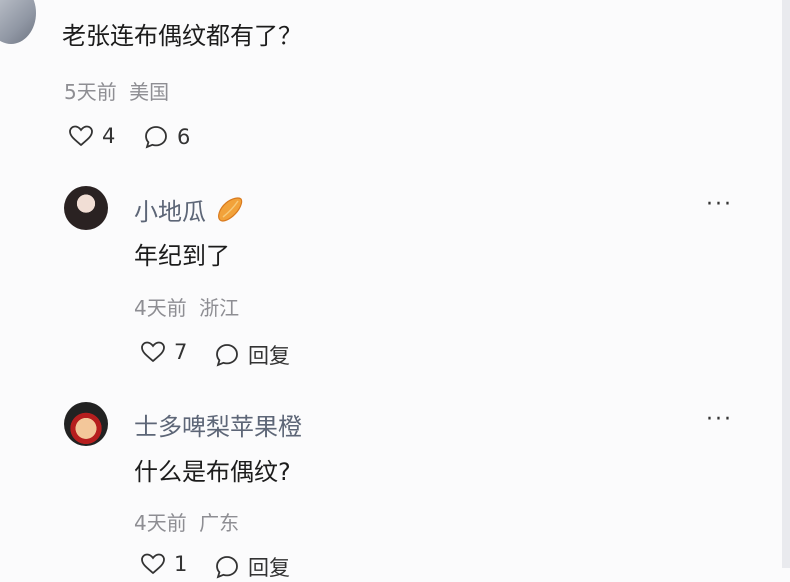  Describe the element at coordinates (219, 308) in the screenshot. I see `reply-location: 浙江` at that location.